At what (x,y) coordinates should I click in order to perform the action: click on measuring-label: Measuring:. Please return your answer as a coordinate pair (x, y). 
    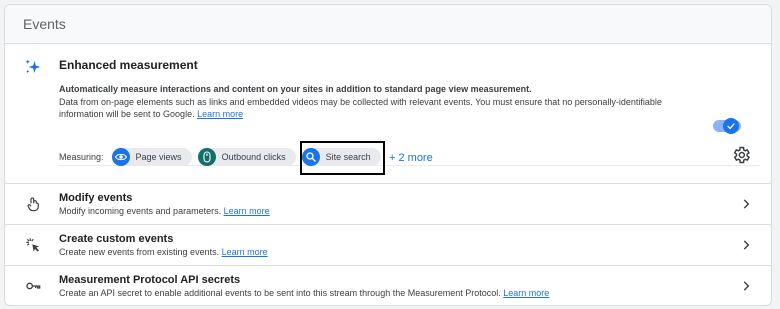
    Looking at the image, I should click on (81, 157).